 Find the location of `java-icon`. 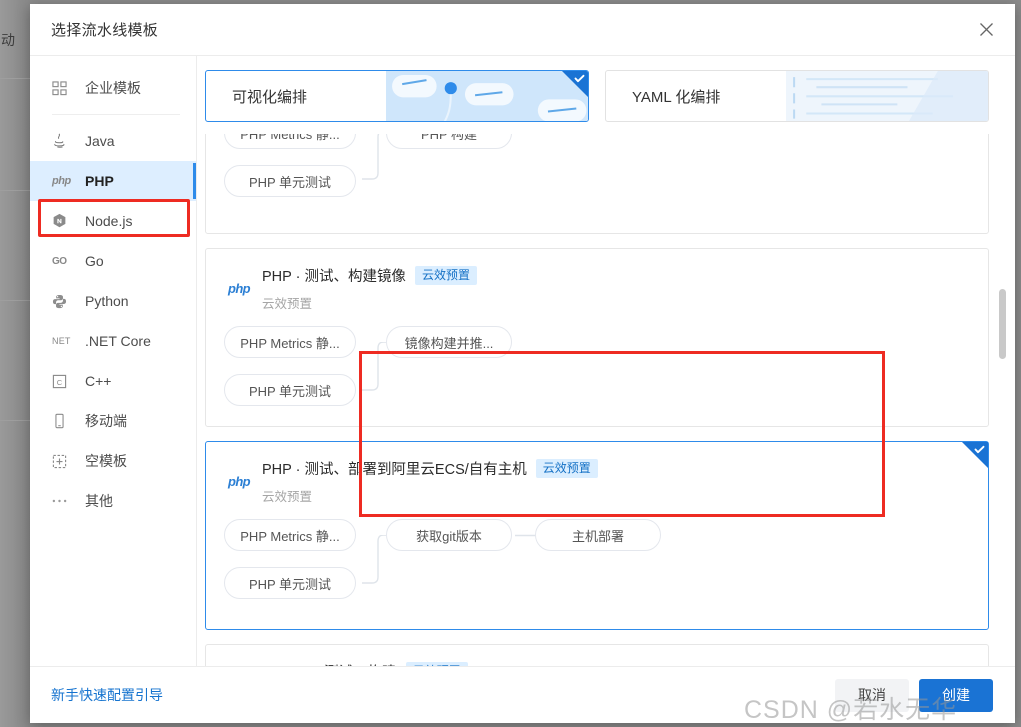

java-icon is located at coordinates (63, 141).